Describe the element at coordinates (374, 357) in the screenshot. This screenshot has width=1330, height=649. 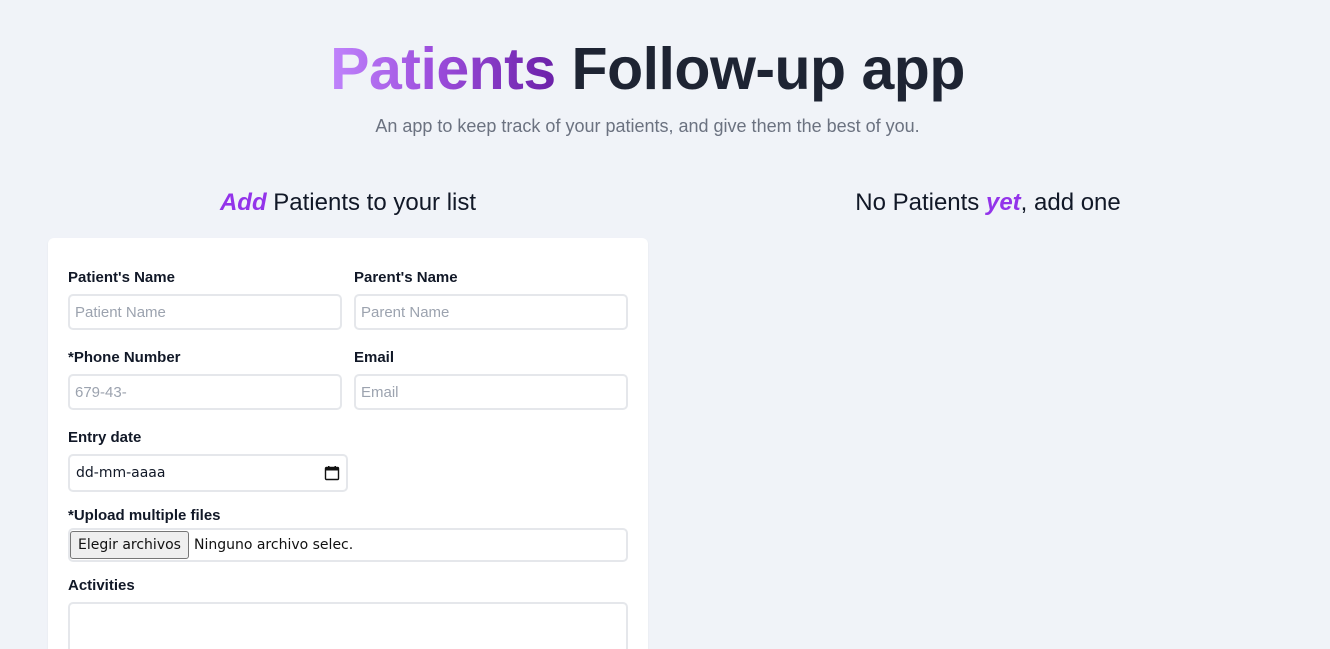
I see `email-label: Email` at that location.